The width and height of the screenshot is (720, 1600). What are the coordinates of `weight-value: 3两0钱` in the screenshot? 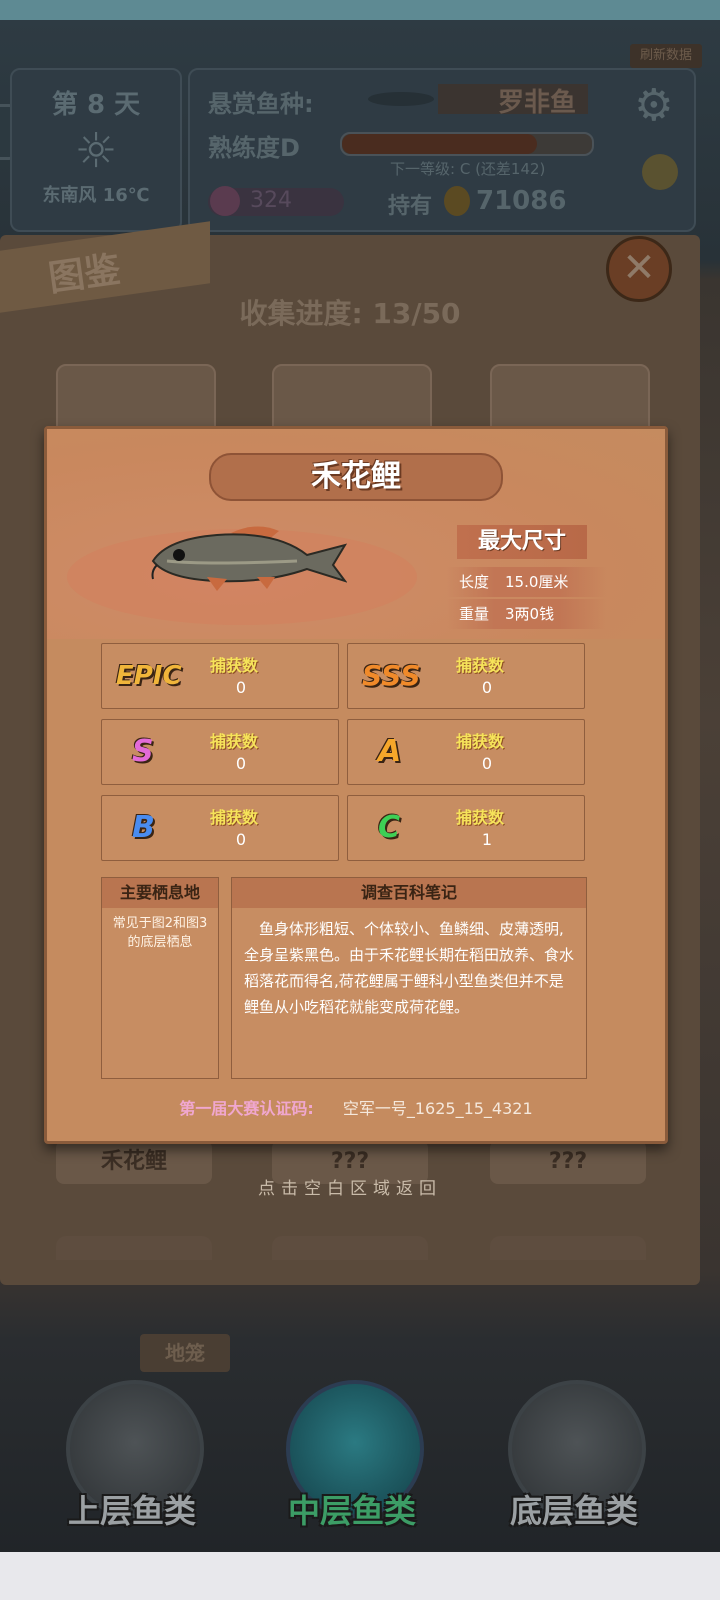 It's located at (530, 614).